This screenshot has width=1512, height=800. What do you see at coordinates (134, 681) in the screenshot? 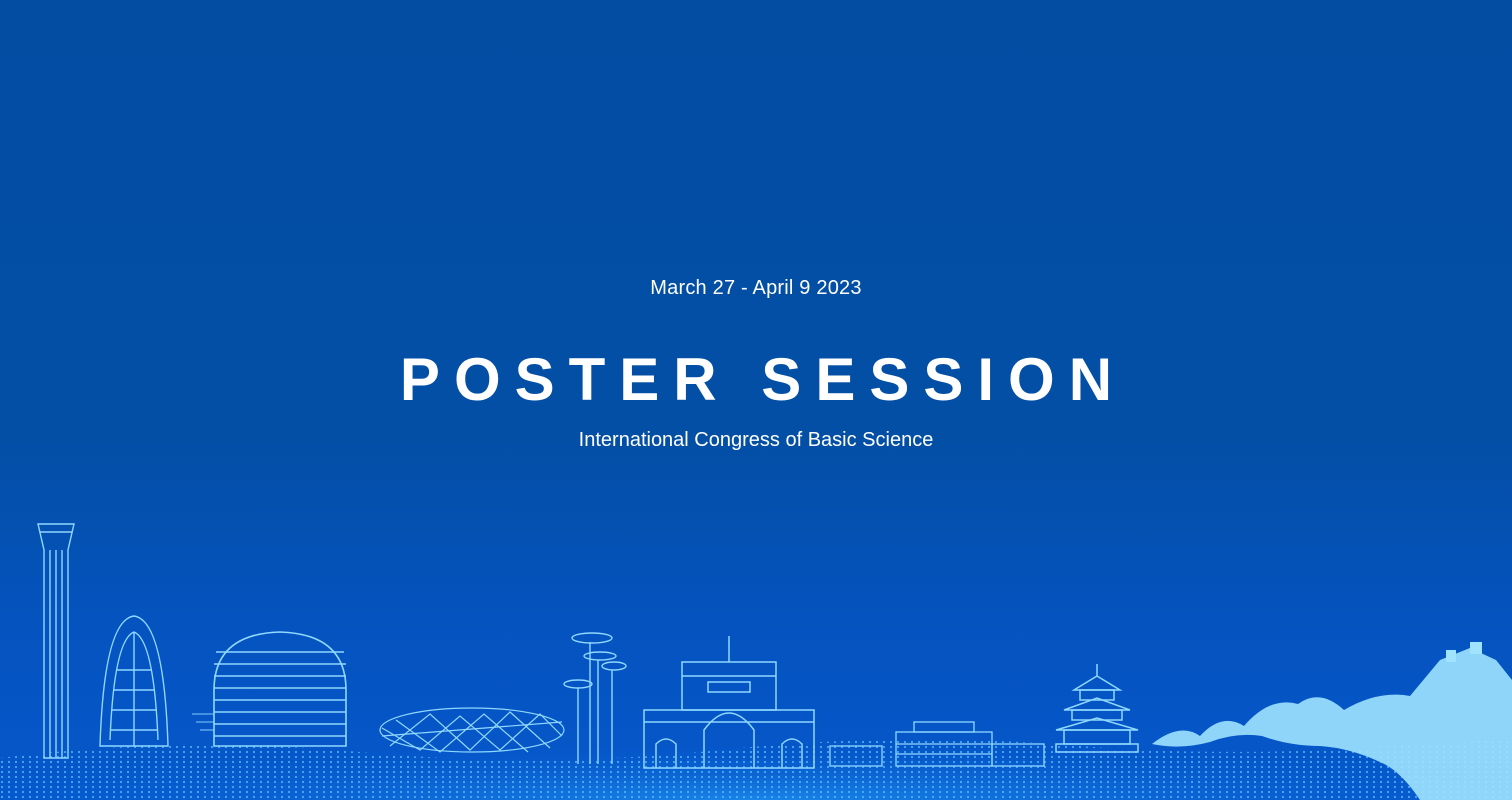
I see `tall-arched-building-icon` at bounding box center [134, 681].